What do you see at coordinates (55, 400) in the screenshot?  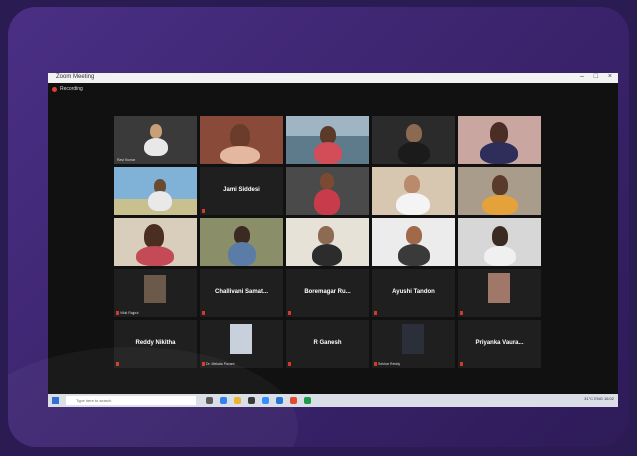 I see `windows-start-icon` at bounding box center [55, 400].